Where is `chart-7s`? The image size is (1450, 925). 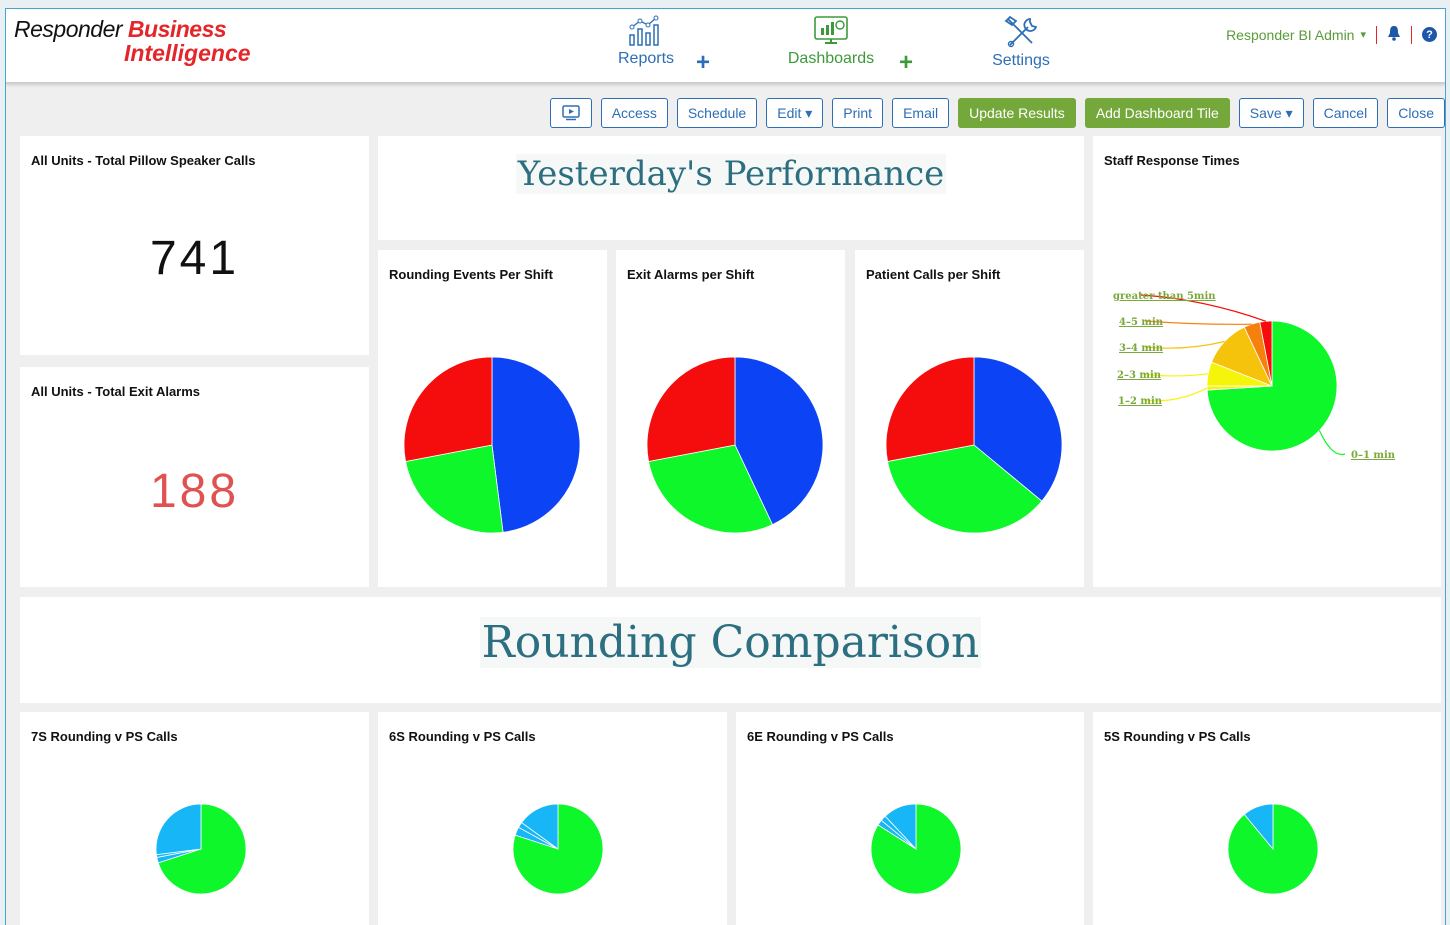
chart-7s is located at coordinates (201, 849).